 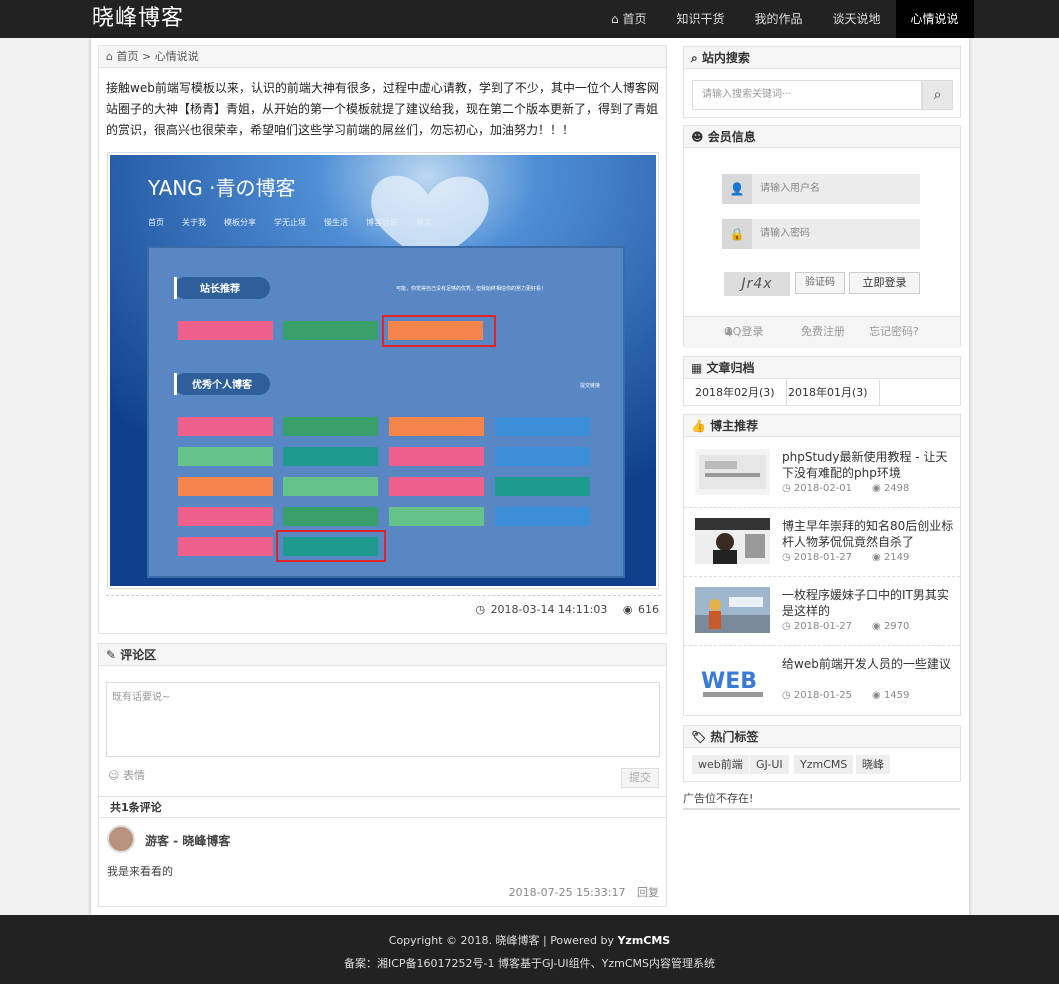 I want to click on archive-panel: ▦ 文章归档 2018年02月(3) 2018年01月(3), so click(x=822, y=381).